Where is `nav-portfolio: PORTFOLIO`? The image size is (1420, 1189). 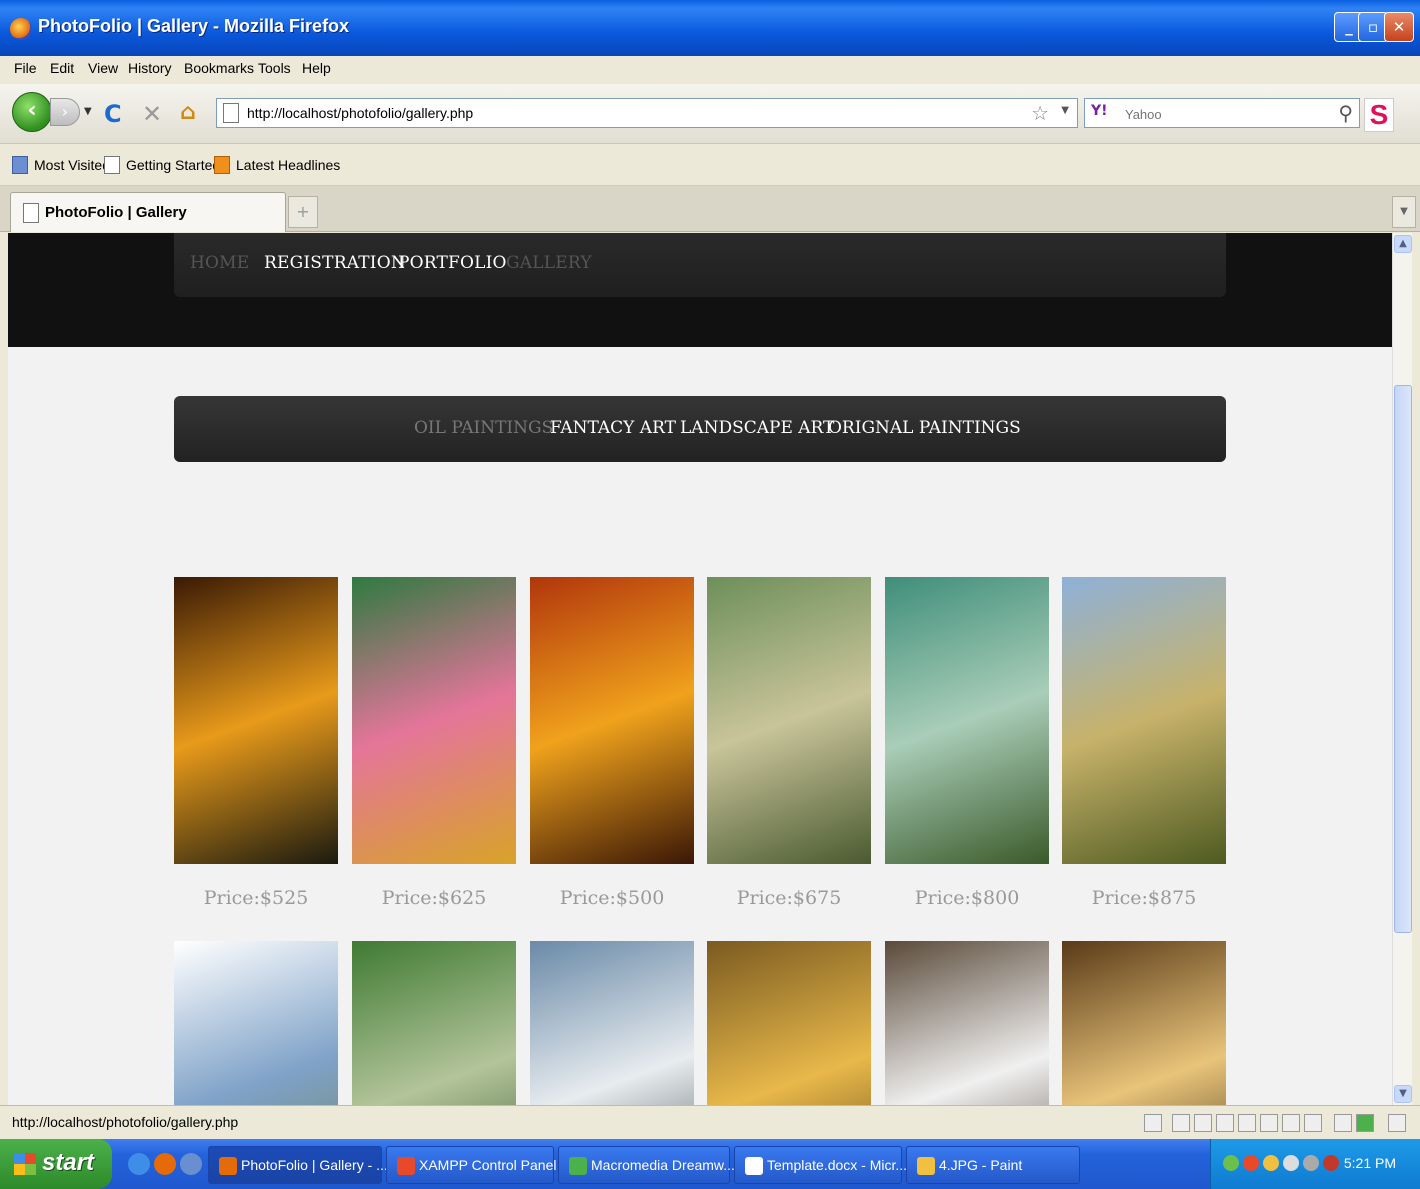
nav-portfolio: PORTFOLIO is located at coordinates (452, 263).